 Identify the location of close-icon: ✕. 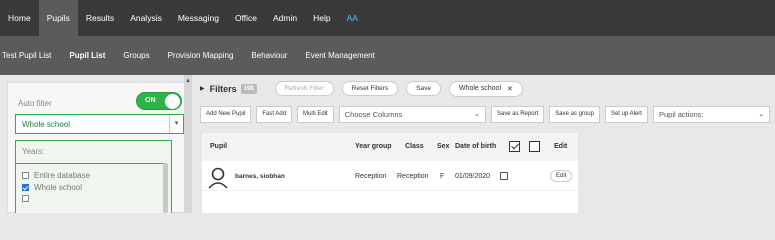
(510, 89).